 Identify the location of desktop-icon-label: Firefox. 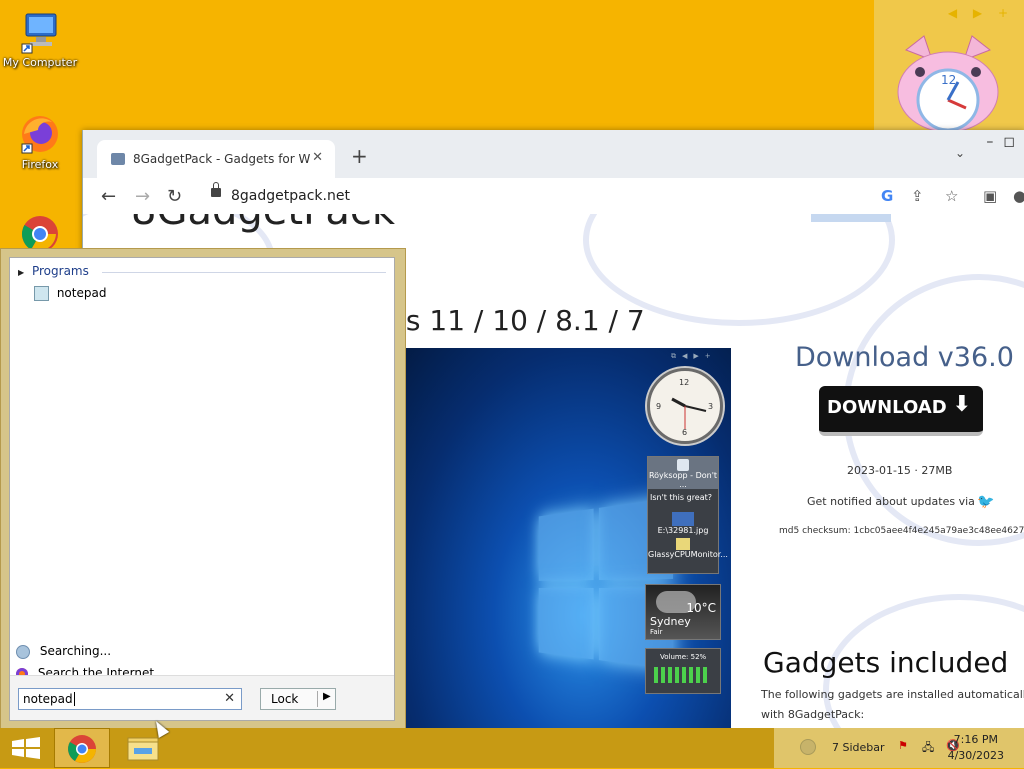
(40, 164).